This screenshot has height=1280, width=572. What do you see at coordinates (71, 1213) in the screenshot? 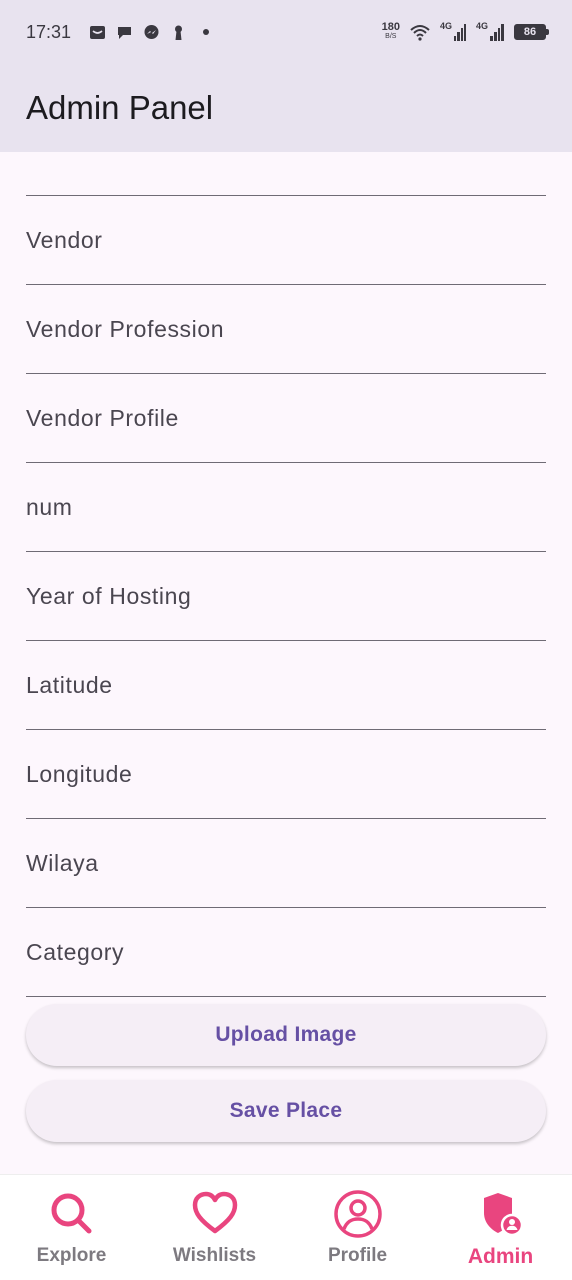
I see `search-icon` at bounding box center [71, 1213].